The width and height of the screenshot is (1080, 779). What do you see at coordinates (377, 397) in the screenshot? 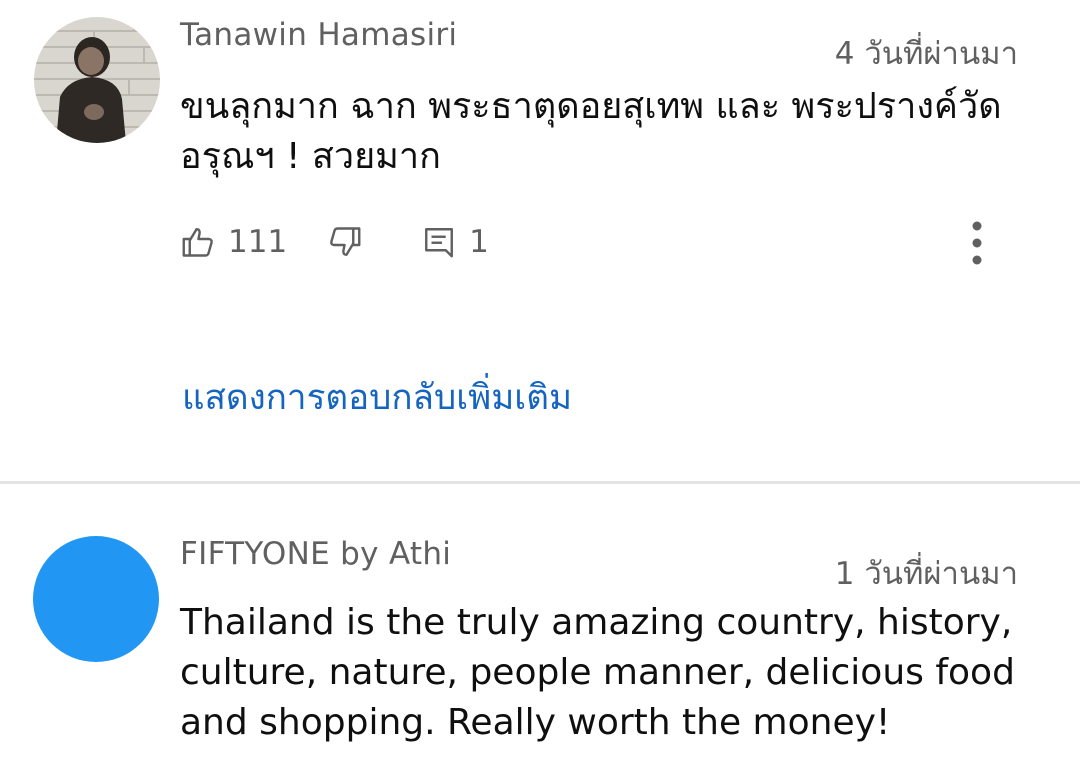
I see `show-more-replies-link: แสดงการตอบกลับเพิ่มเติม` at bounding box center [377, 397].